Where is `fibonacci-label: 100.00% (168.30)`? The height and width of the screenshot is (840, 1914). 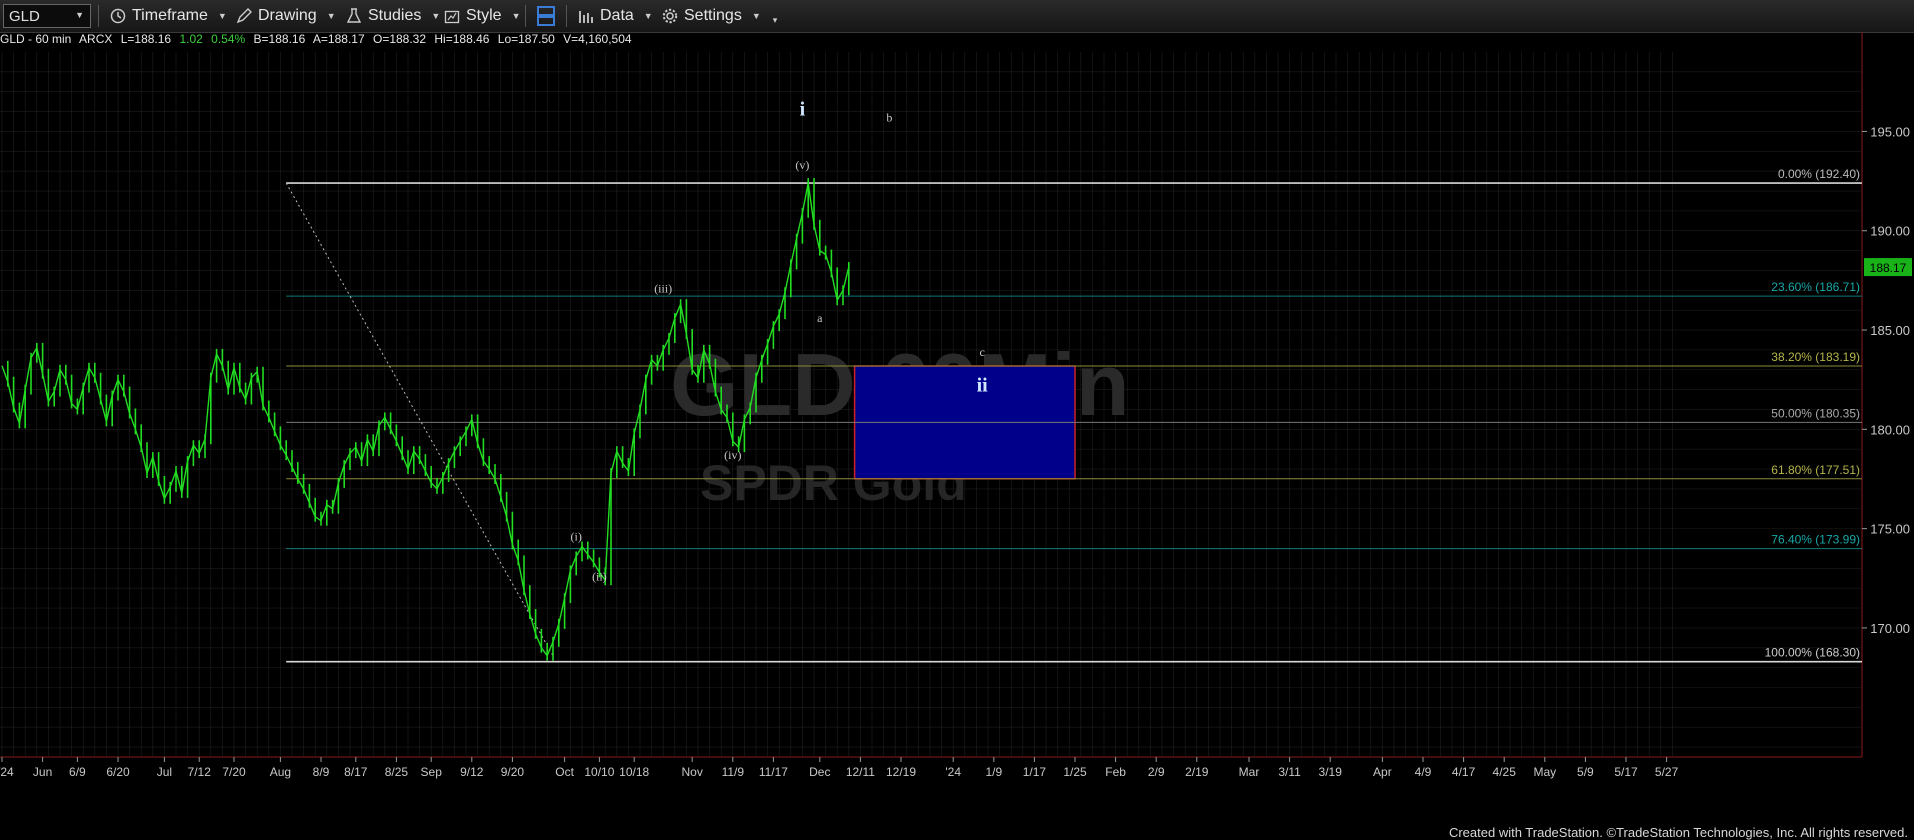 fibonacci-label: 100.00% (168.30) is located at coordinates (1812, 653).